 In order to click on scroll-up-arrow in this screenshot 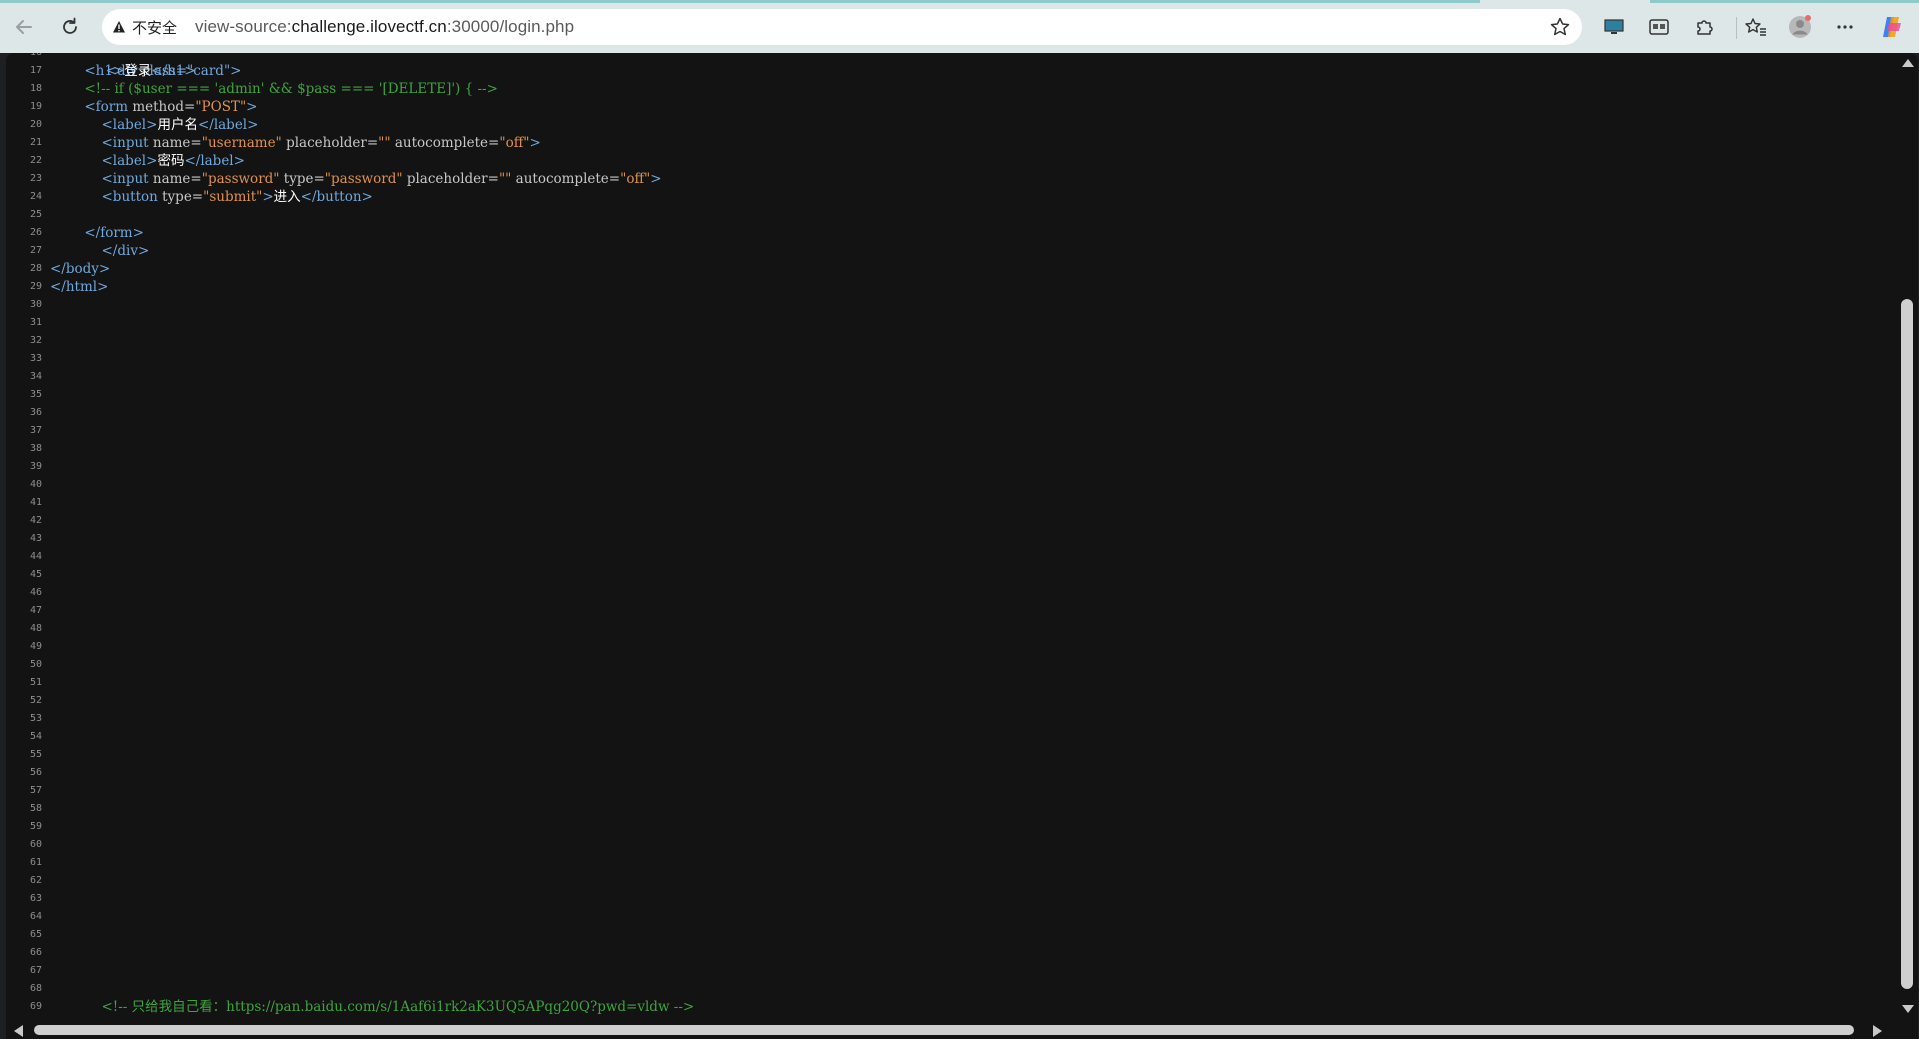, I will do `click(1908, 63)`.